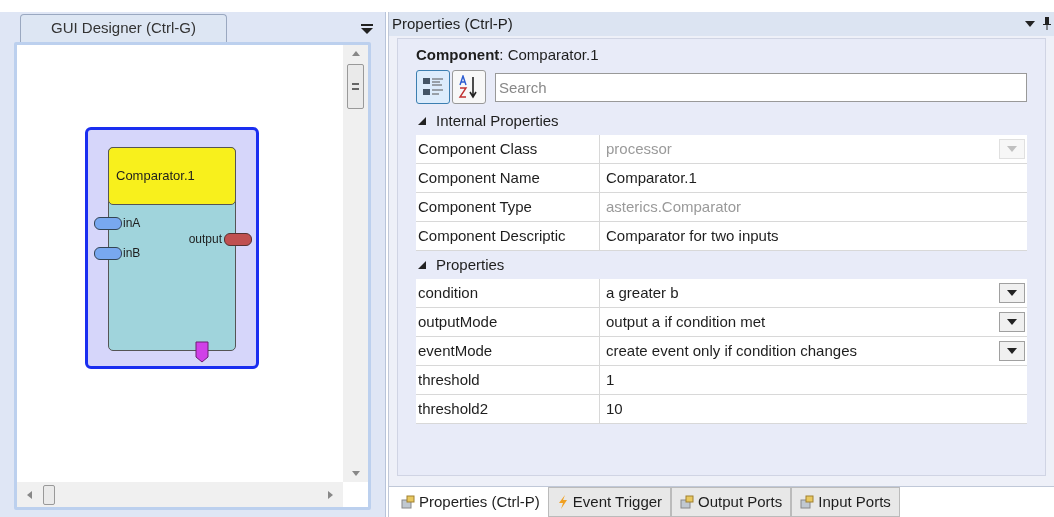 This screenshot has width=1054, height=517. What do you see at coordinates (205, 239) in the screenshot?
I see `port-label: output` at bounding box center [205, 239].